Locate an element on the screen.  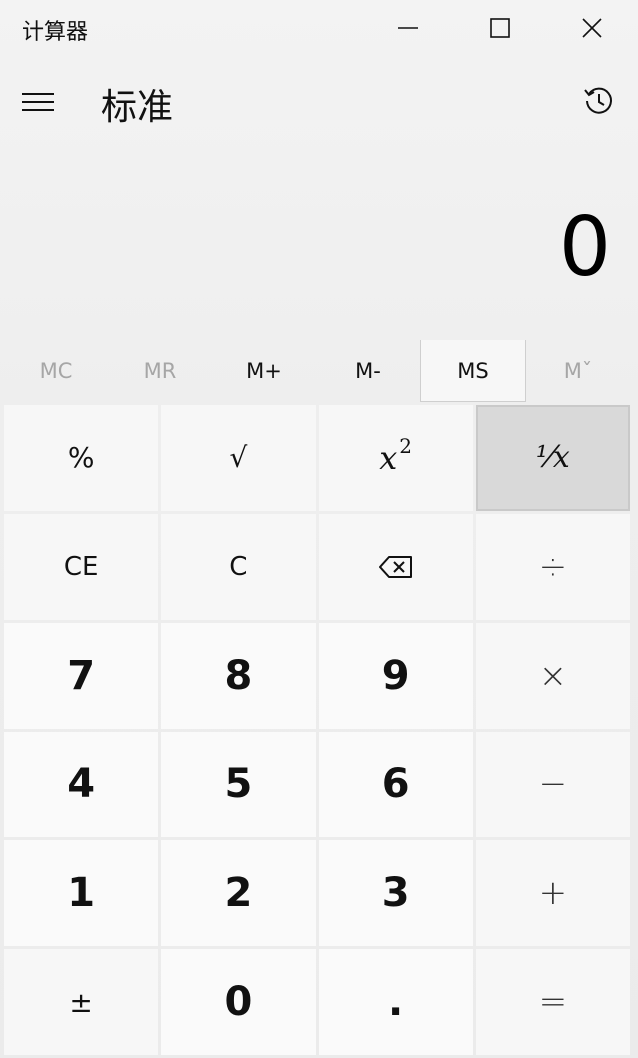
digit-3-button: 3 is located at coordinates (395, 893).